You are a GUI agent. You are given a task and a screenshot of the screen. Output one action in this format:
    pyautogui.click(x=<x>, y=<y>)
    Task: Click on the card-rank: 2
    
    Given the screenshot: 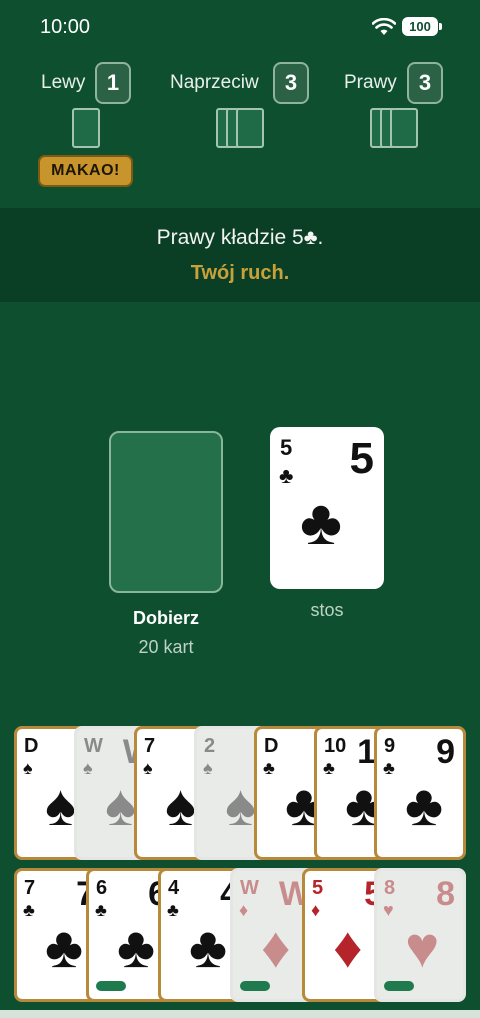 What is the action you would take?
    pyautogui.click(x=210, y=746)
    